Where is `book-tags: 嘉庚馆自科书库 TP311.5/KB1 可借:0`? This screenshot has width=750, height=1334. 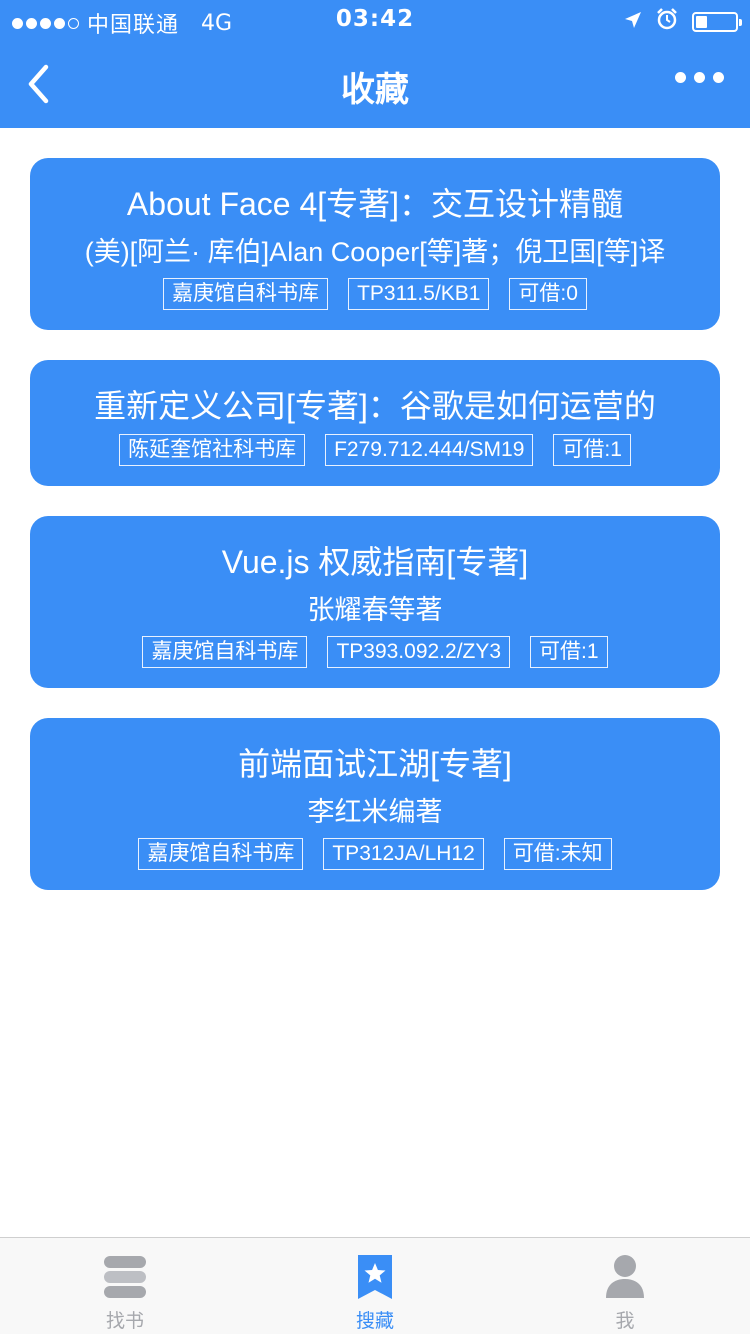
book-tags: 嘉庚馆自科书库 TP311.5/KB1 可借:0 is located at coordinates (375, 294).